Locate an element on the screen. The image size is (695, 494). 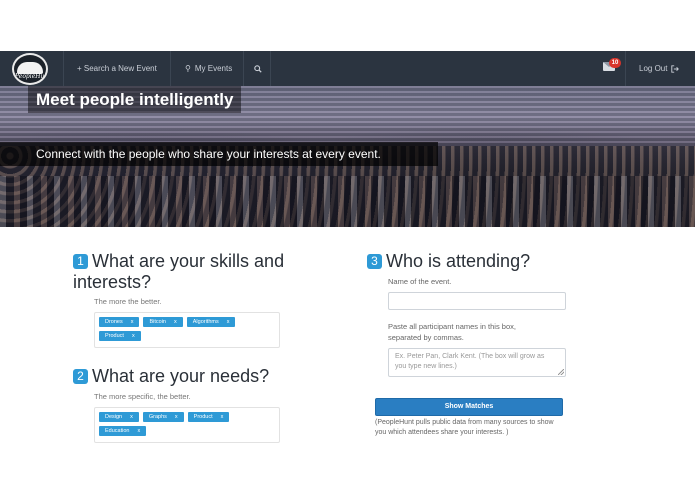
my-events-label: My Events is located at coordinates (213, 68).